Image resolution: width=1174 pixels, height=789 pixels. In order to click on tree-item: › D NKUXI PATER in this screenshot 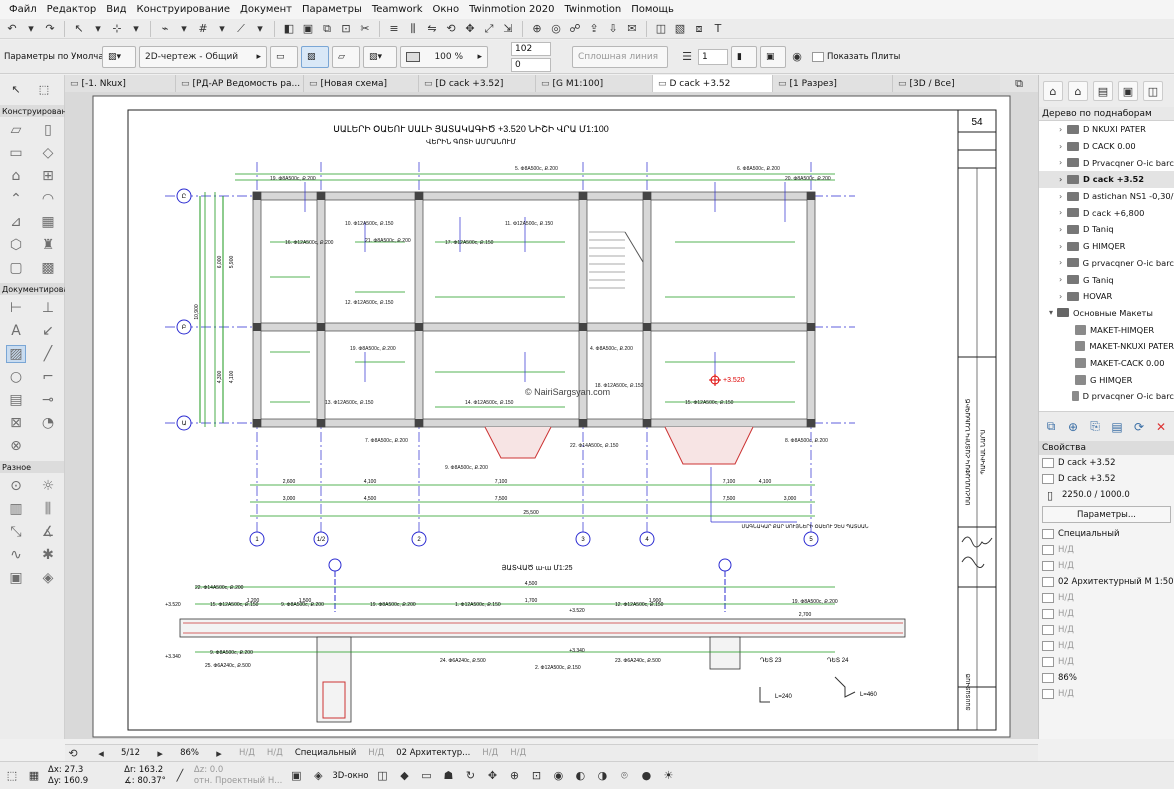, I will do `click(1106, 129)`.